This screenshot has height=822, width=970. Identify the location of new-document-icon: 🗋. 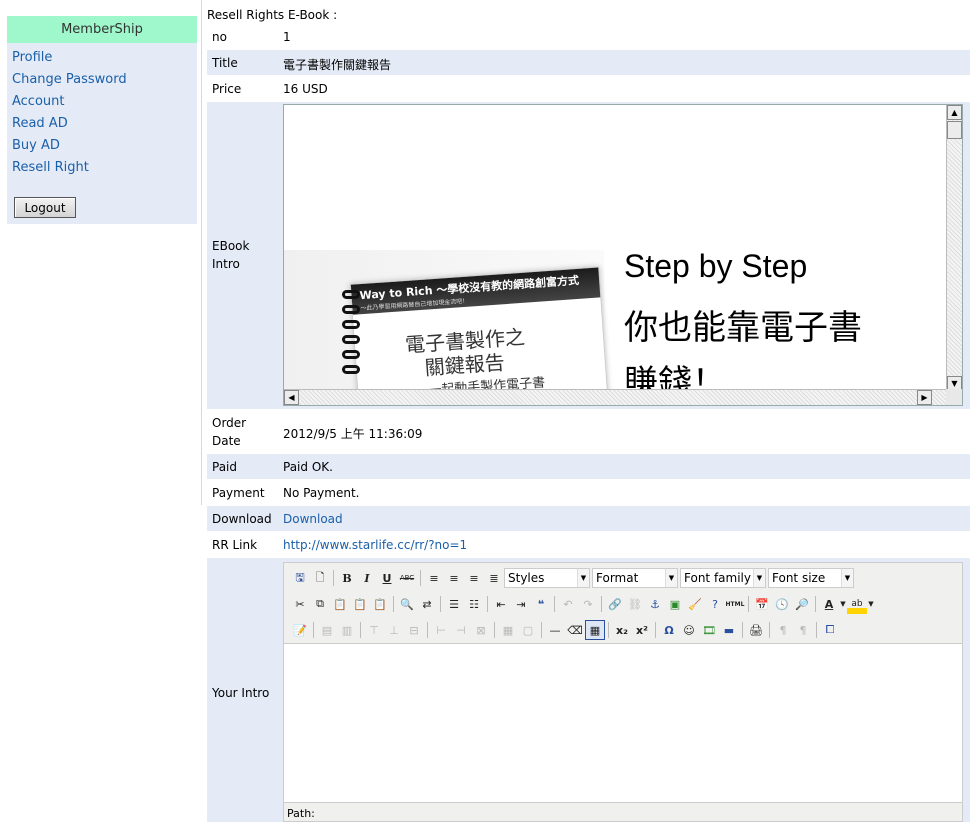
(320, 578).